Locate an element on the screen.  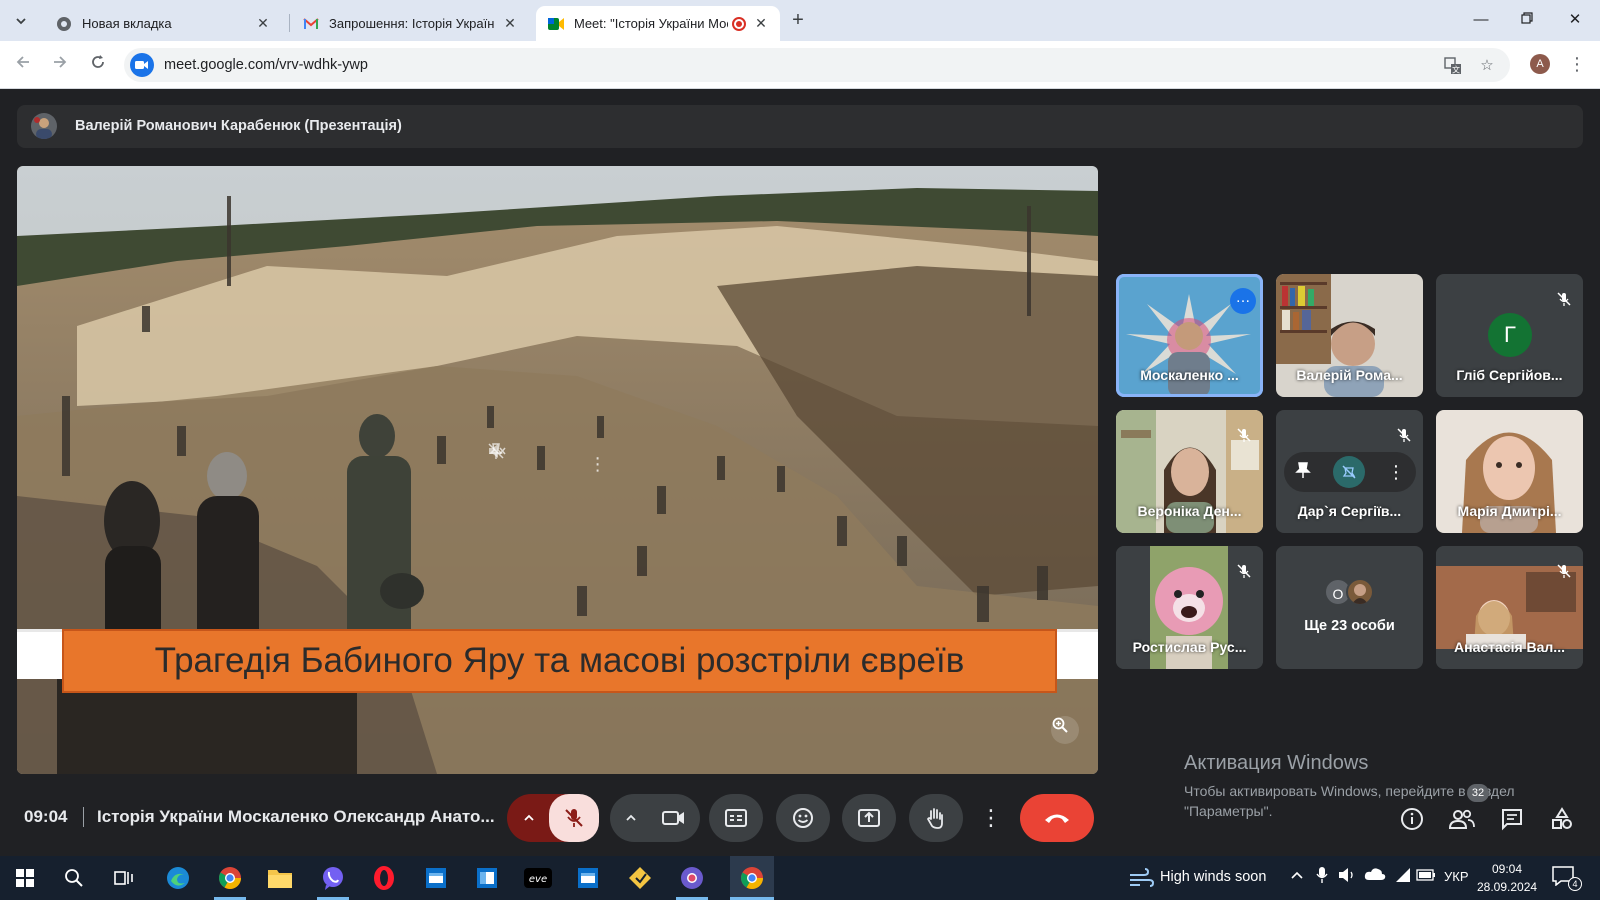
input-language-indicator: УКР is located at coordinates (1456, 876).